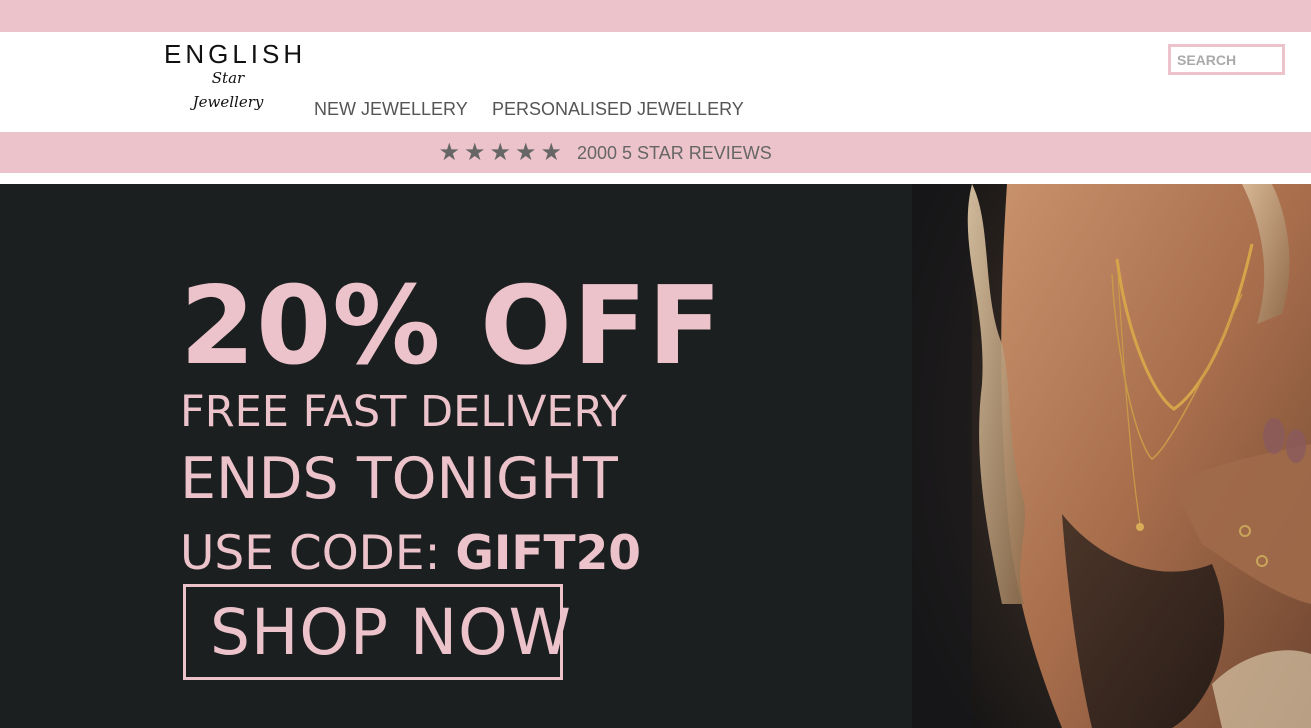 This screenshot has height=728, width=1311. What do you see at coordinates (377, 632) in the screenshot?
I see `shop-now-button: SHOP NOW` at bounding box center [377, 632].